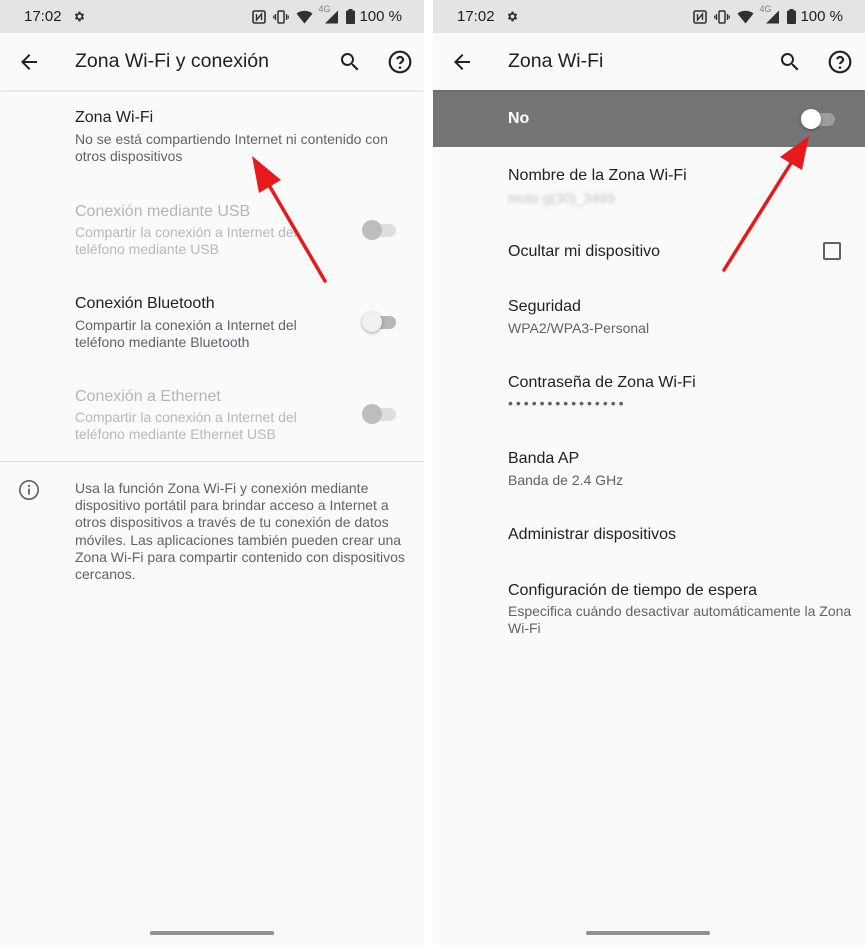 The height and width of the screenshot is (945, 865). Describe the element at coordinates (145, 303) in the screenshot. I see `bluetooth-tethering-title: Conexión Bluetooth` at that location.